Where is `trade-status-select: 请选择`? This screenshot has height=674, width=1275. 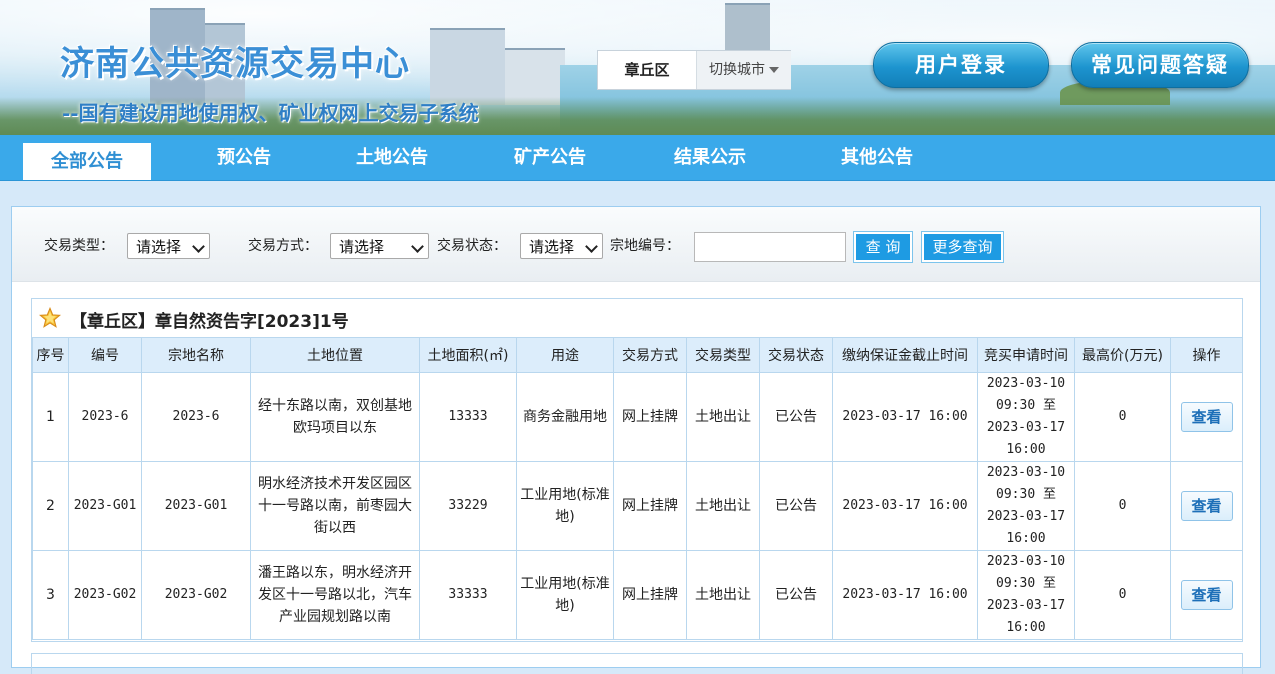 trade-status-select: 请选择 is located at coordinates (561, 246).